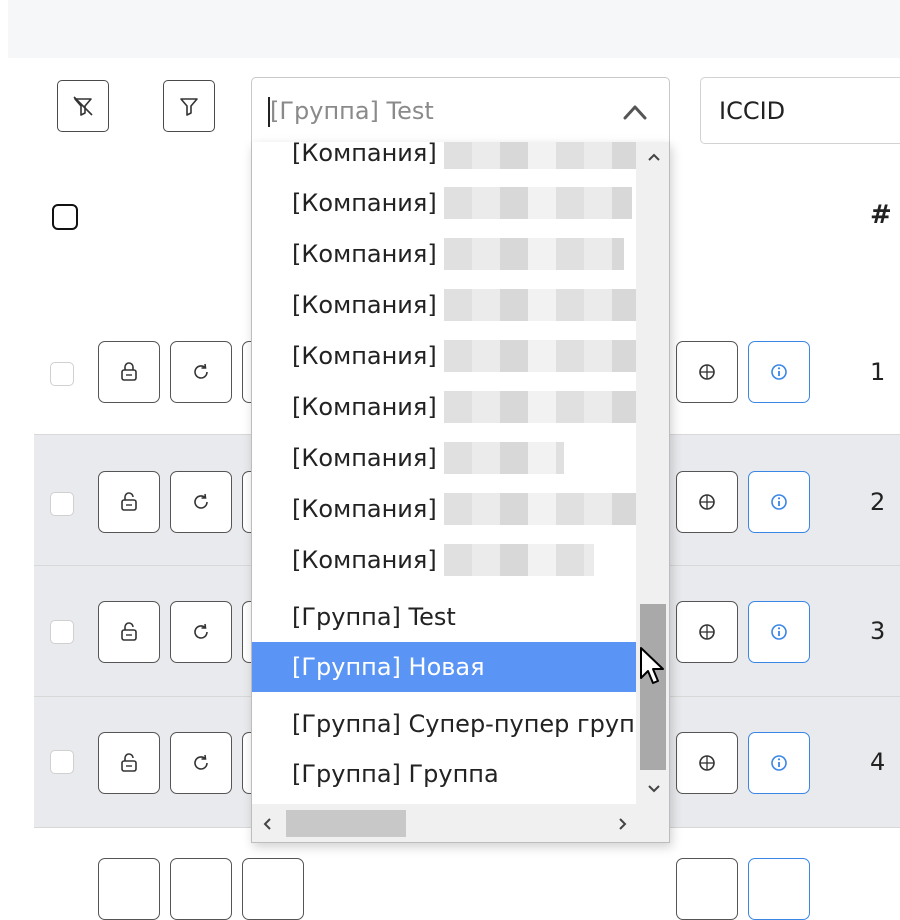 The height and width of the screenshot is (920, 900). Describe the element at coordinates (652, 665) in the screenshot. I see `mouse-pointer-icon` at that location.